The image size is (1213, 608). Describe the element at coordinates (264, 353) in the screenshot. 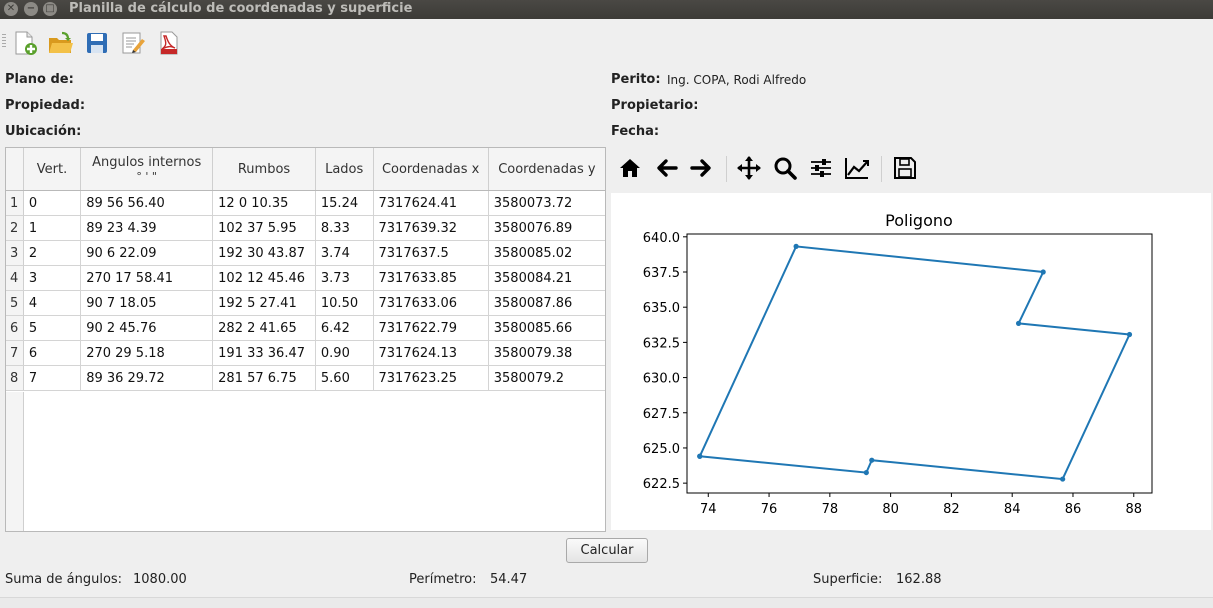

I see `cell-rumbo: 191 33 36.47` at that location.